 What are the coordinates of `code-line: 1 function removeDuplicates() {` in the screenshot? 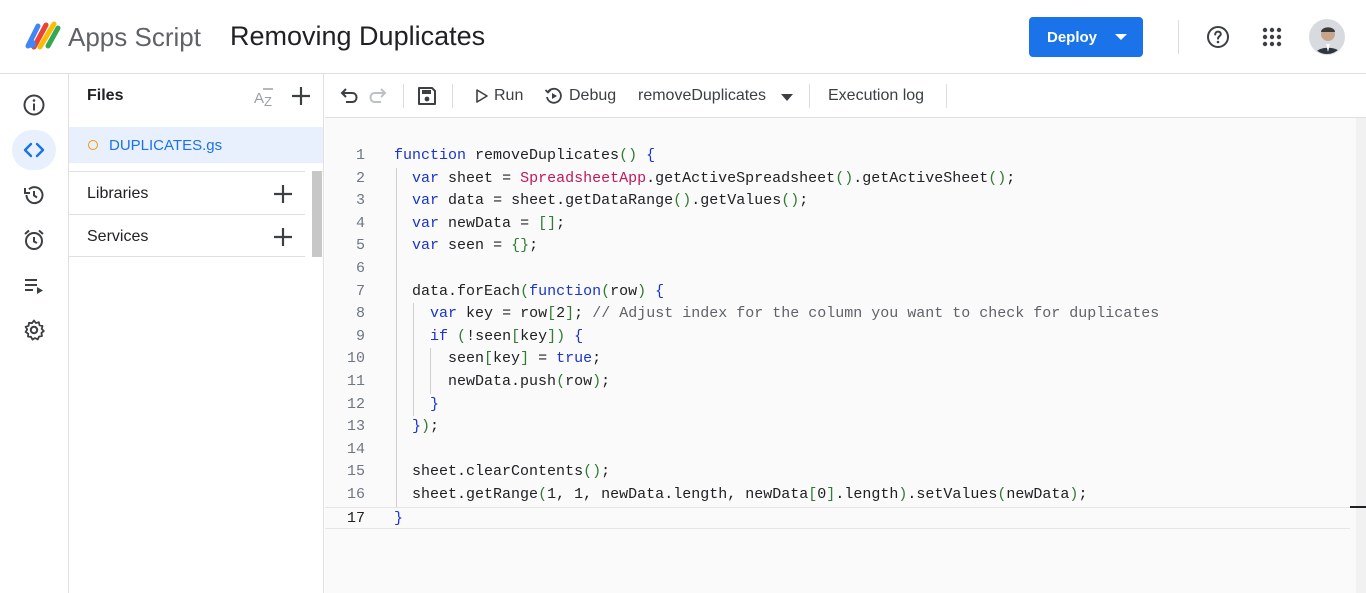 It's located at (837, 156).